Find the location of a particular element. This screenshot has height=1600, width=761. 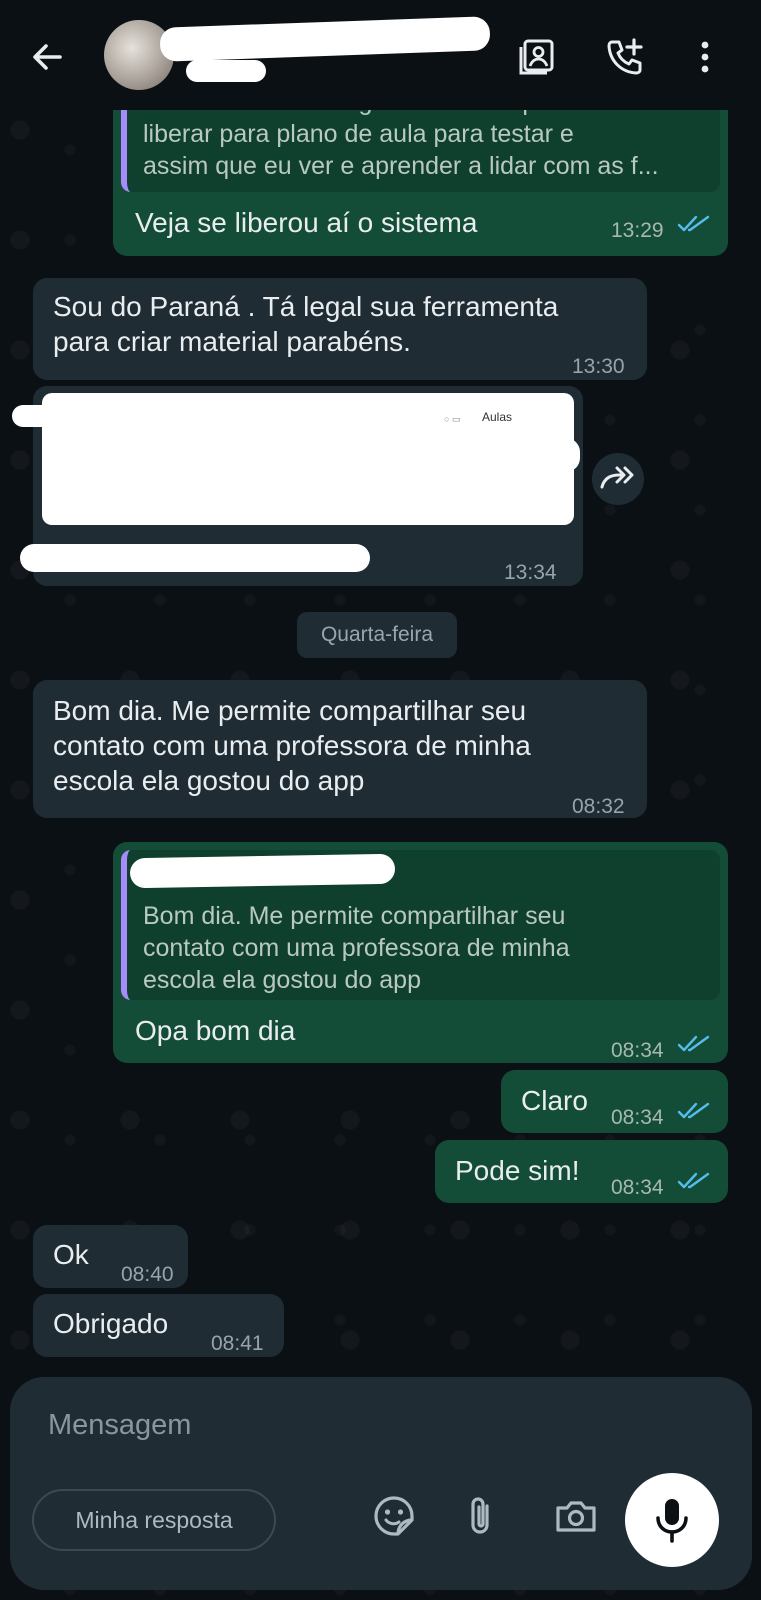

quote-line: Bom dia. Me permite compartilhar seu is located at coordinates (354, 916).